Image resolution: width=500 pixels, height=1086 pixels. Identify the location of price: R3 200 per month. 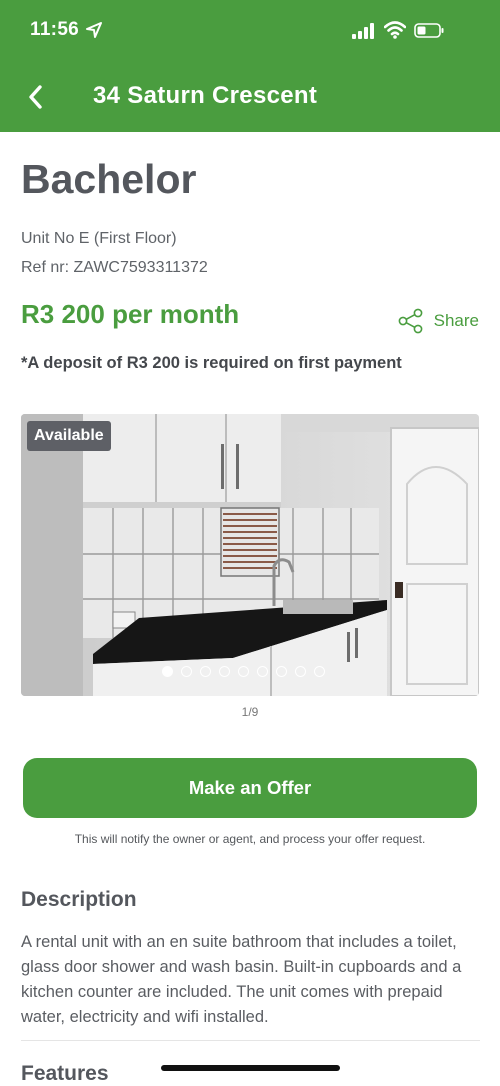
(130, 314).